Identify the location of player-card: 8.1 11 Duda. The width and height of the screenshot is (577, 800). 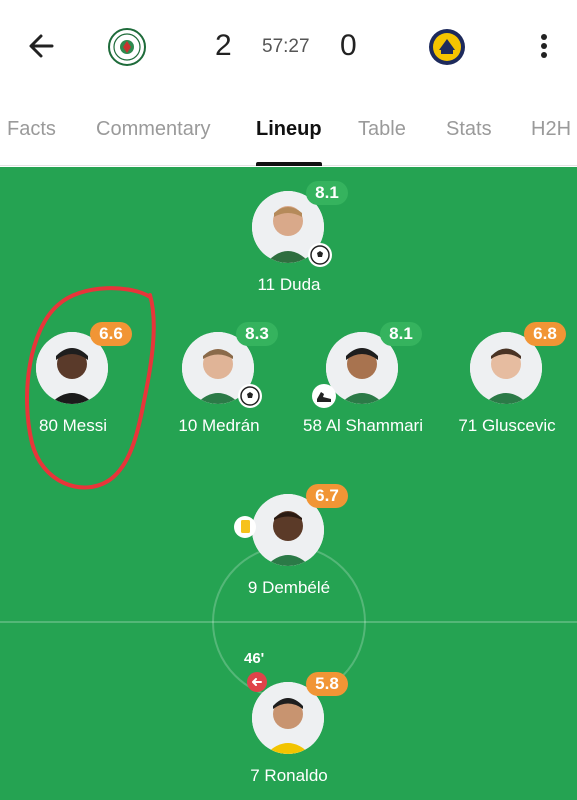
(289, 251).